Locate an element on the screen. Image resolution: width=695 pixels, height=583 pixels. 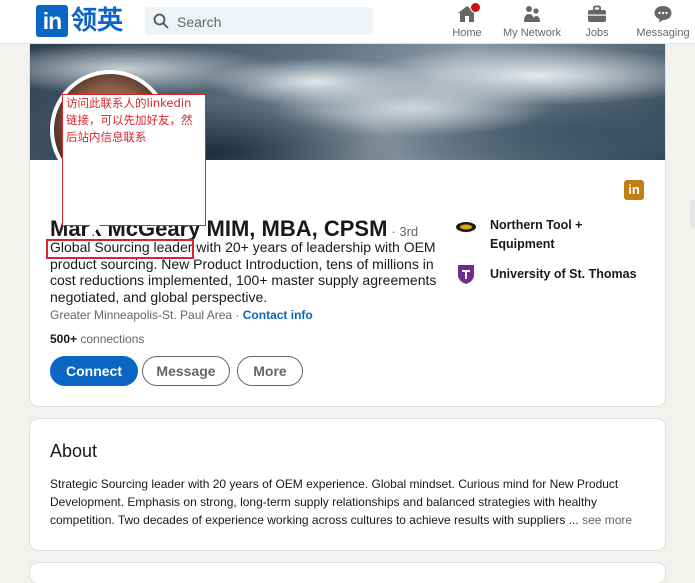
nav-my-network-label: My Network is located at coordinates (532, 33).